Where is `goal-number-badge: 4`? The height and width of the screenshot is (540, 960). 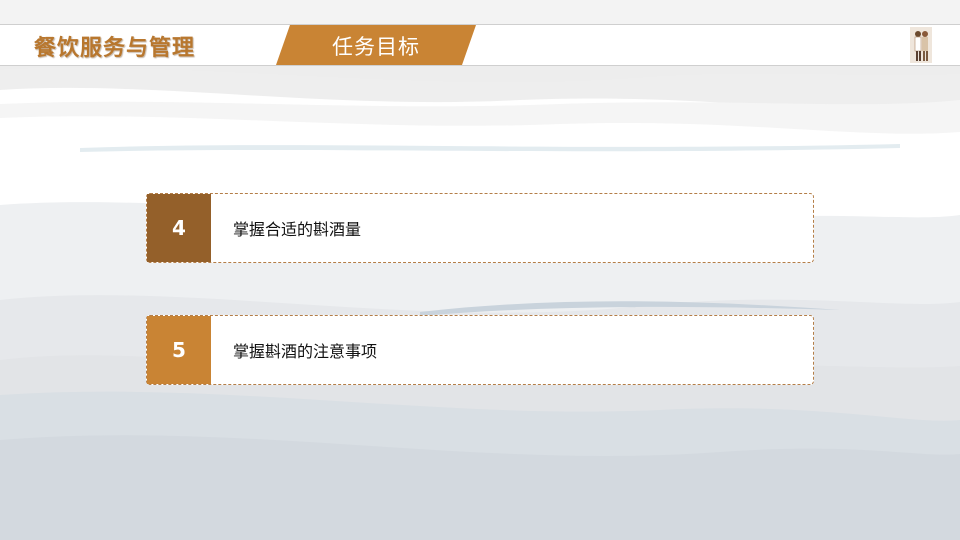 goal-number-badge: 4 is located at coordinates (179, 228).